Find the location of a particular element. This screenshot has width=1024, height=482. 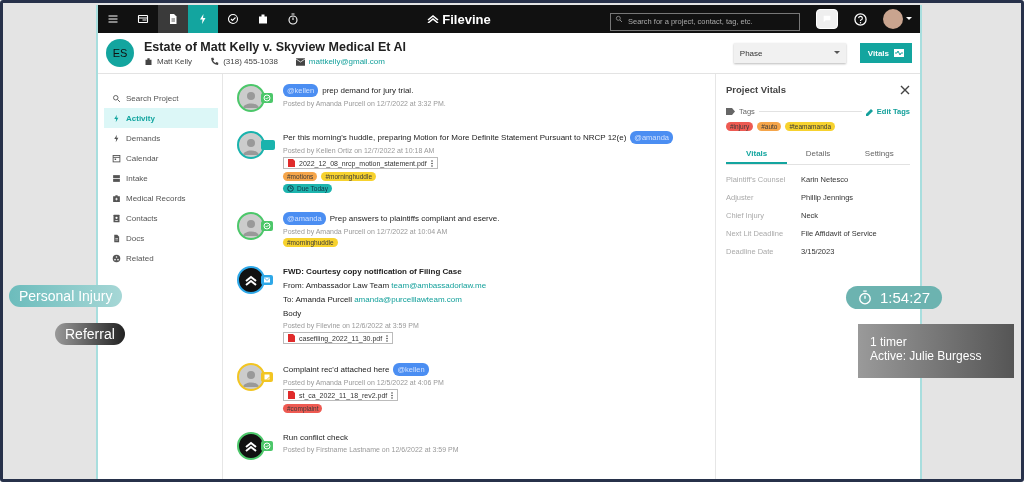

tooltip-text: 1 timer is located at coordinates (889, 342).